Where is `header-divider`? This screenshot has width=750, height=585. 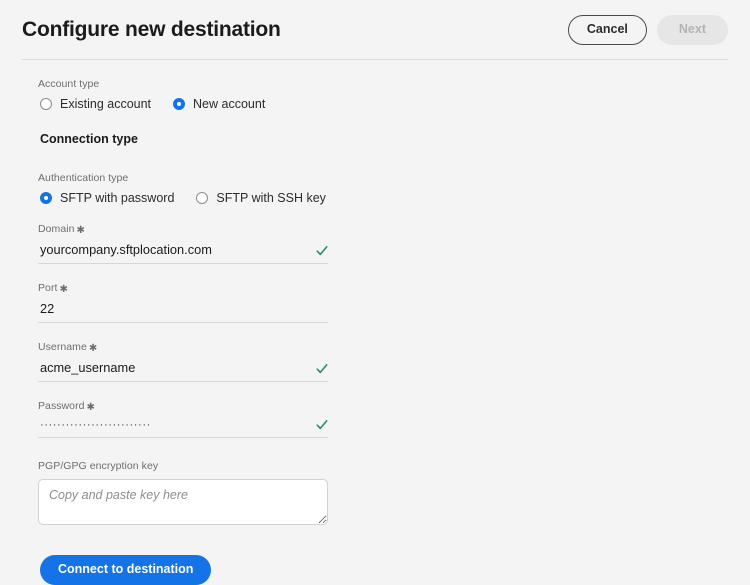 header-divider is located at coordinates (375, 59).